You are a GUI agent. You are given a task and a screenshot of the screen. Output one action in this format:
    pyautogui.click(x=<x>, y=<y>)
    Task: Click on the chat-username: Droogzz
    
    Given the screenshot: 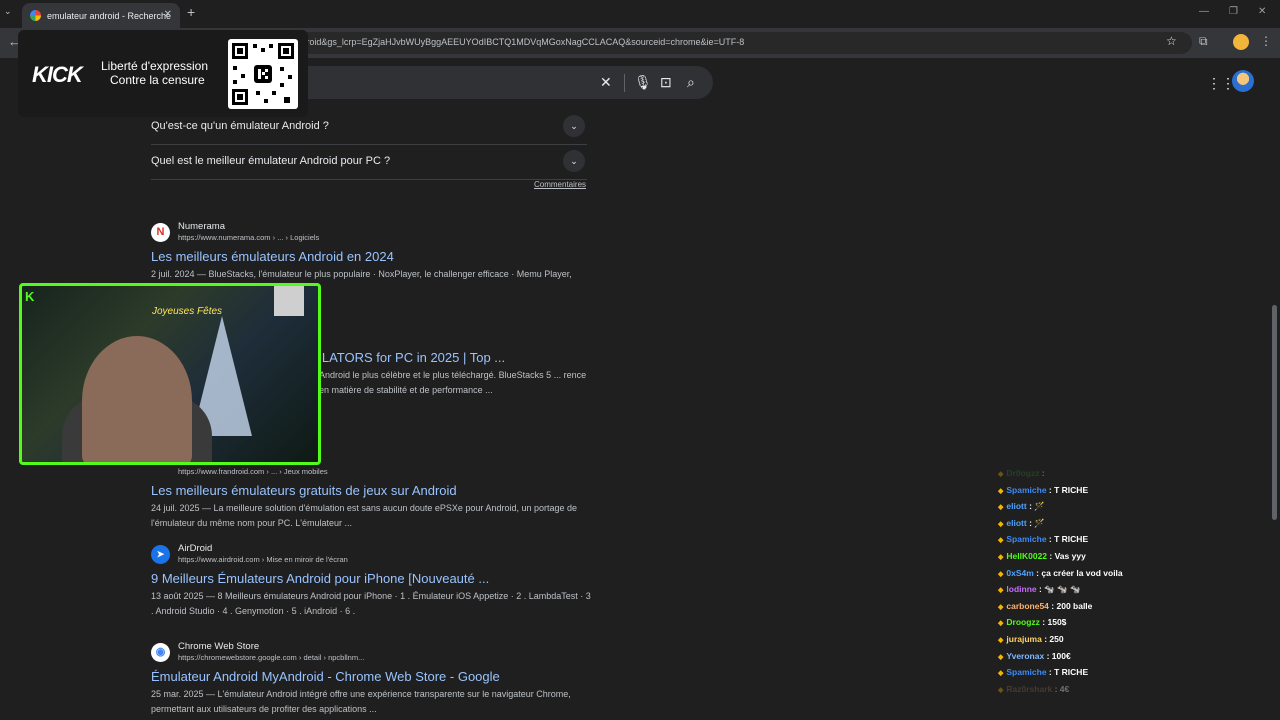 What is the action you would take?
    pyautogui.click(x=1023, y=622)
    